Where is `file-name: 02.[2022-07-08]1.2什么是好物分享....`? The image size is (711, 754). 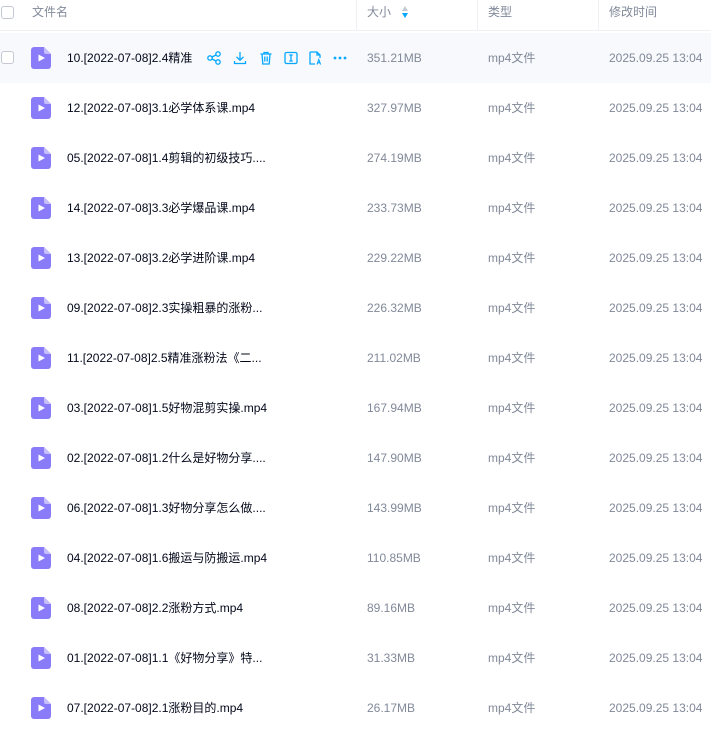
file-name: 02.[2022-07-08]1.2什么是好物分享.... is located at coordinates (166, 458).